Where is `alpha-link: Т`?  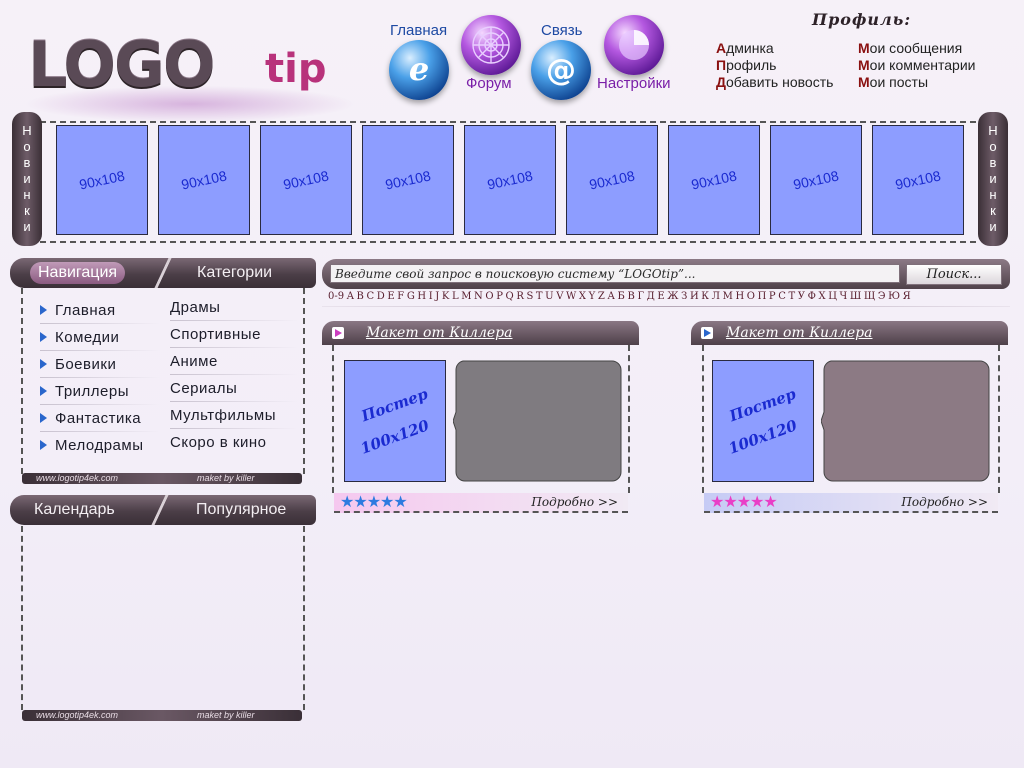 alpha-link: Т is located at coordinates (791, 296).